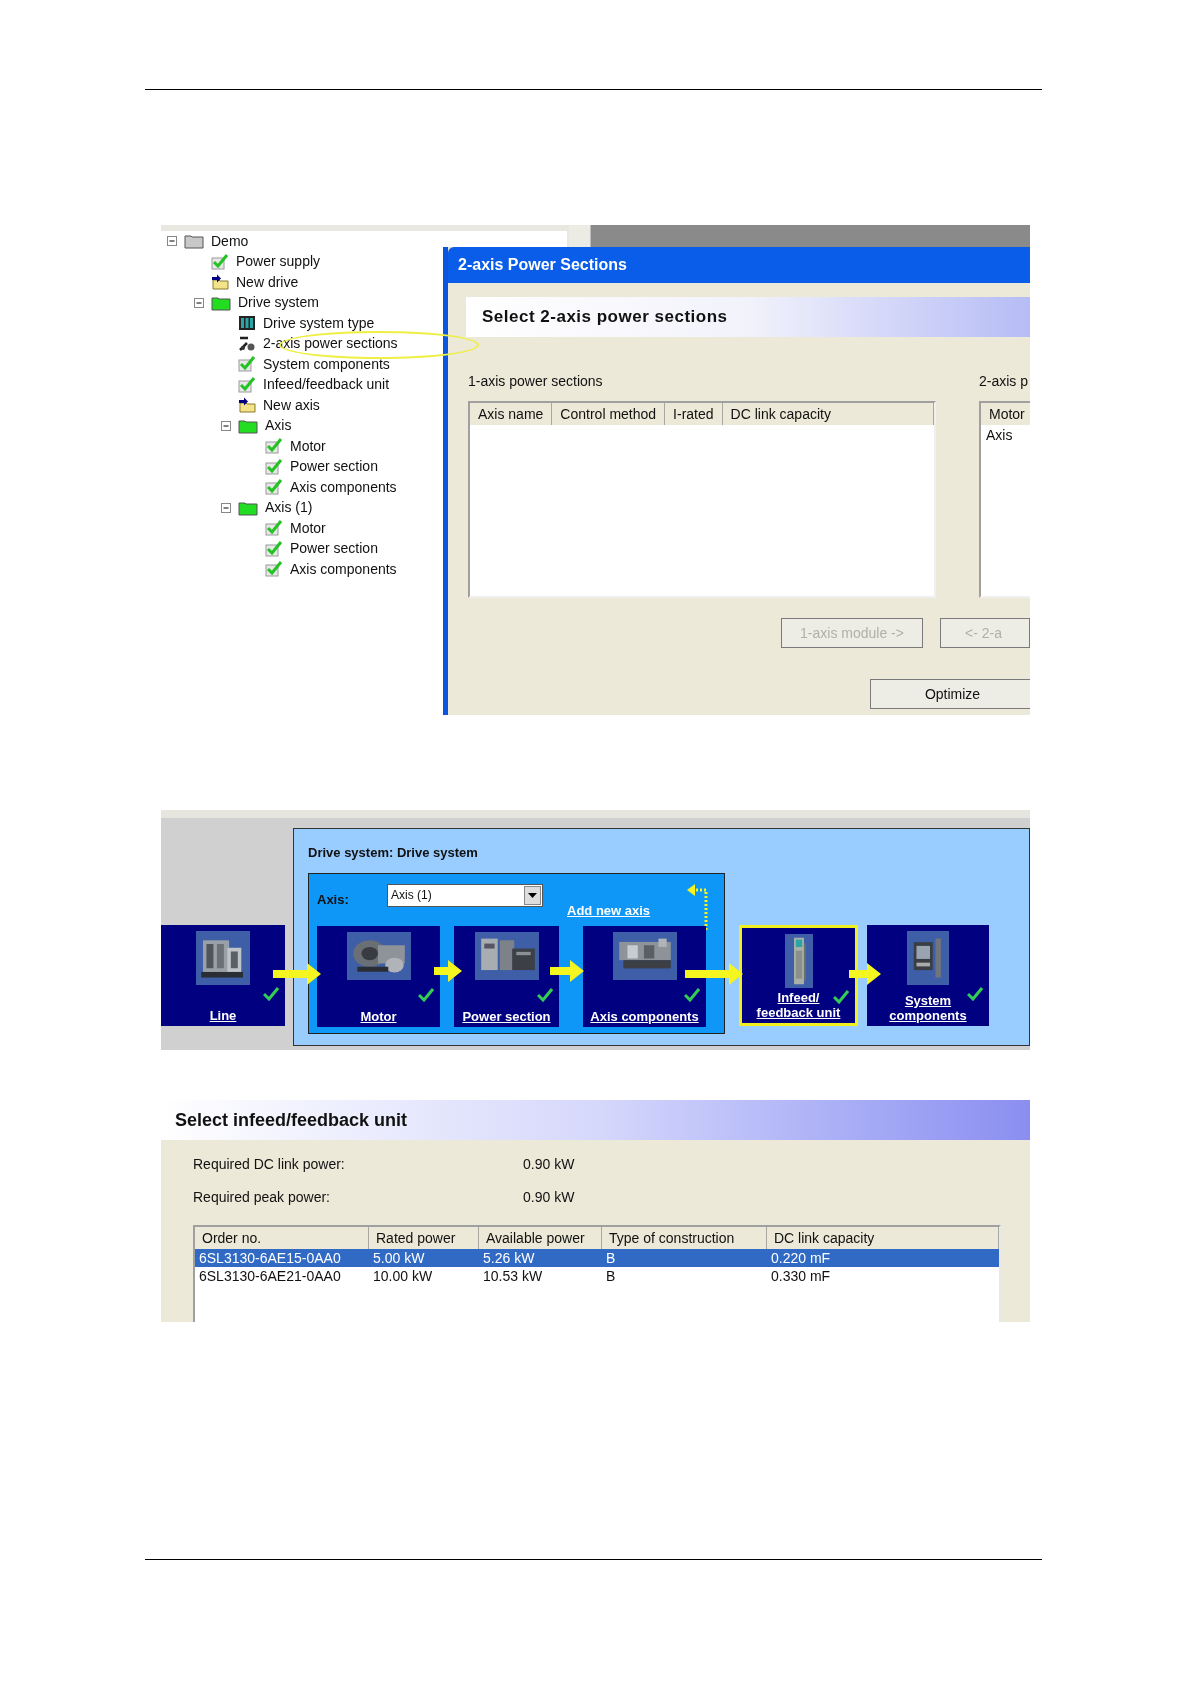 This screenshot has width=1191, height=1685. Describe the element at coordinates (247, 323) in the screenshot. I see `cabinet-icon` at that location.